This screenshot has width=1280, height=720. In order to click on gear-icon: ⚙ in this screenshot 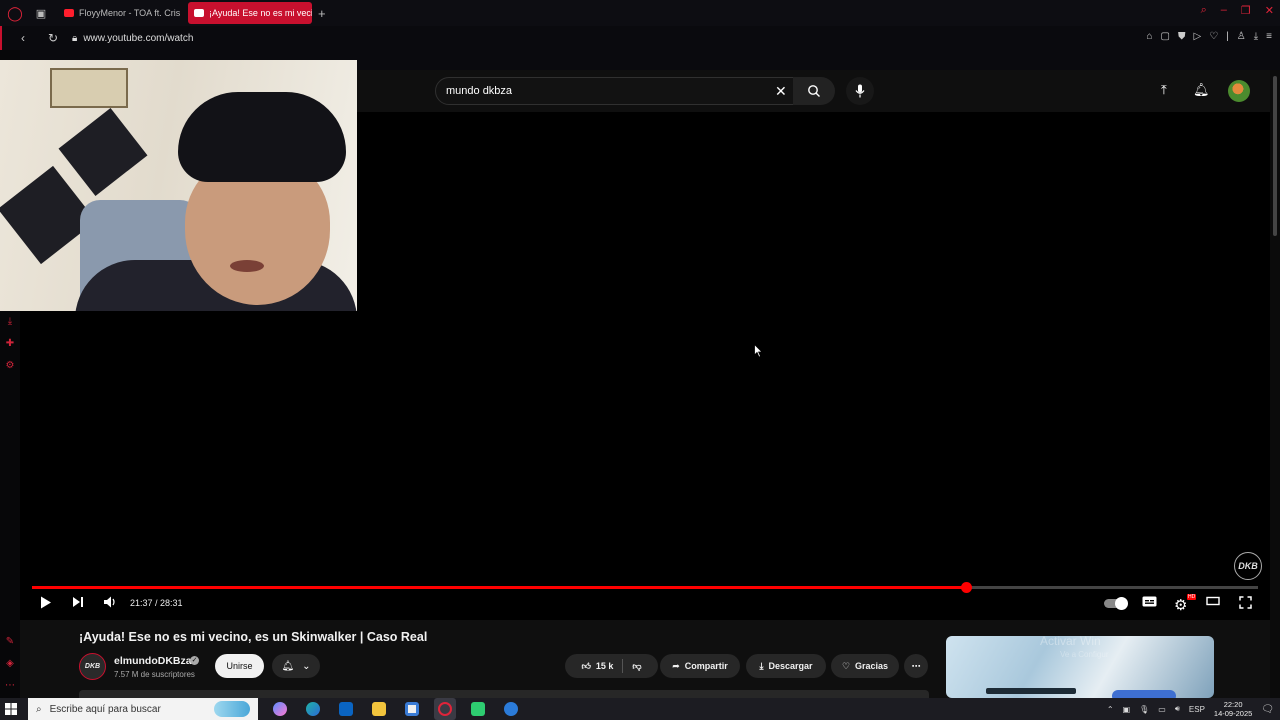, I will do `click(1181, 605)`.